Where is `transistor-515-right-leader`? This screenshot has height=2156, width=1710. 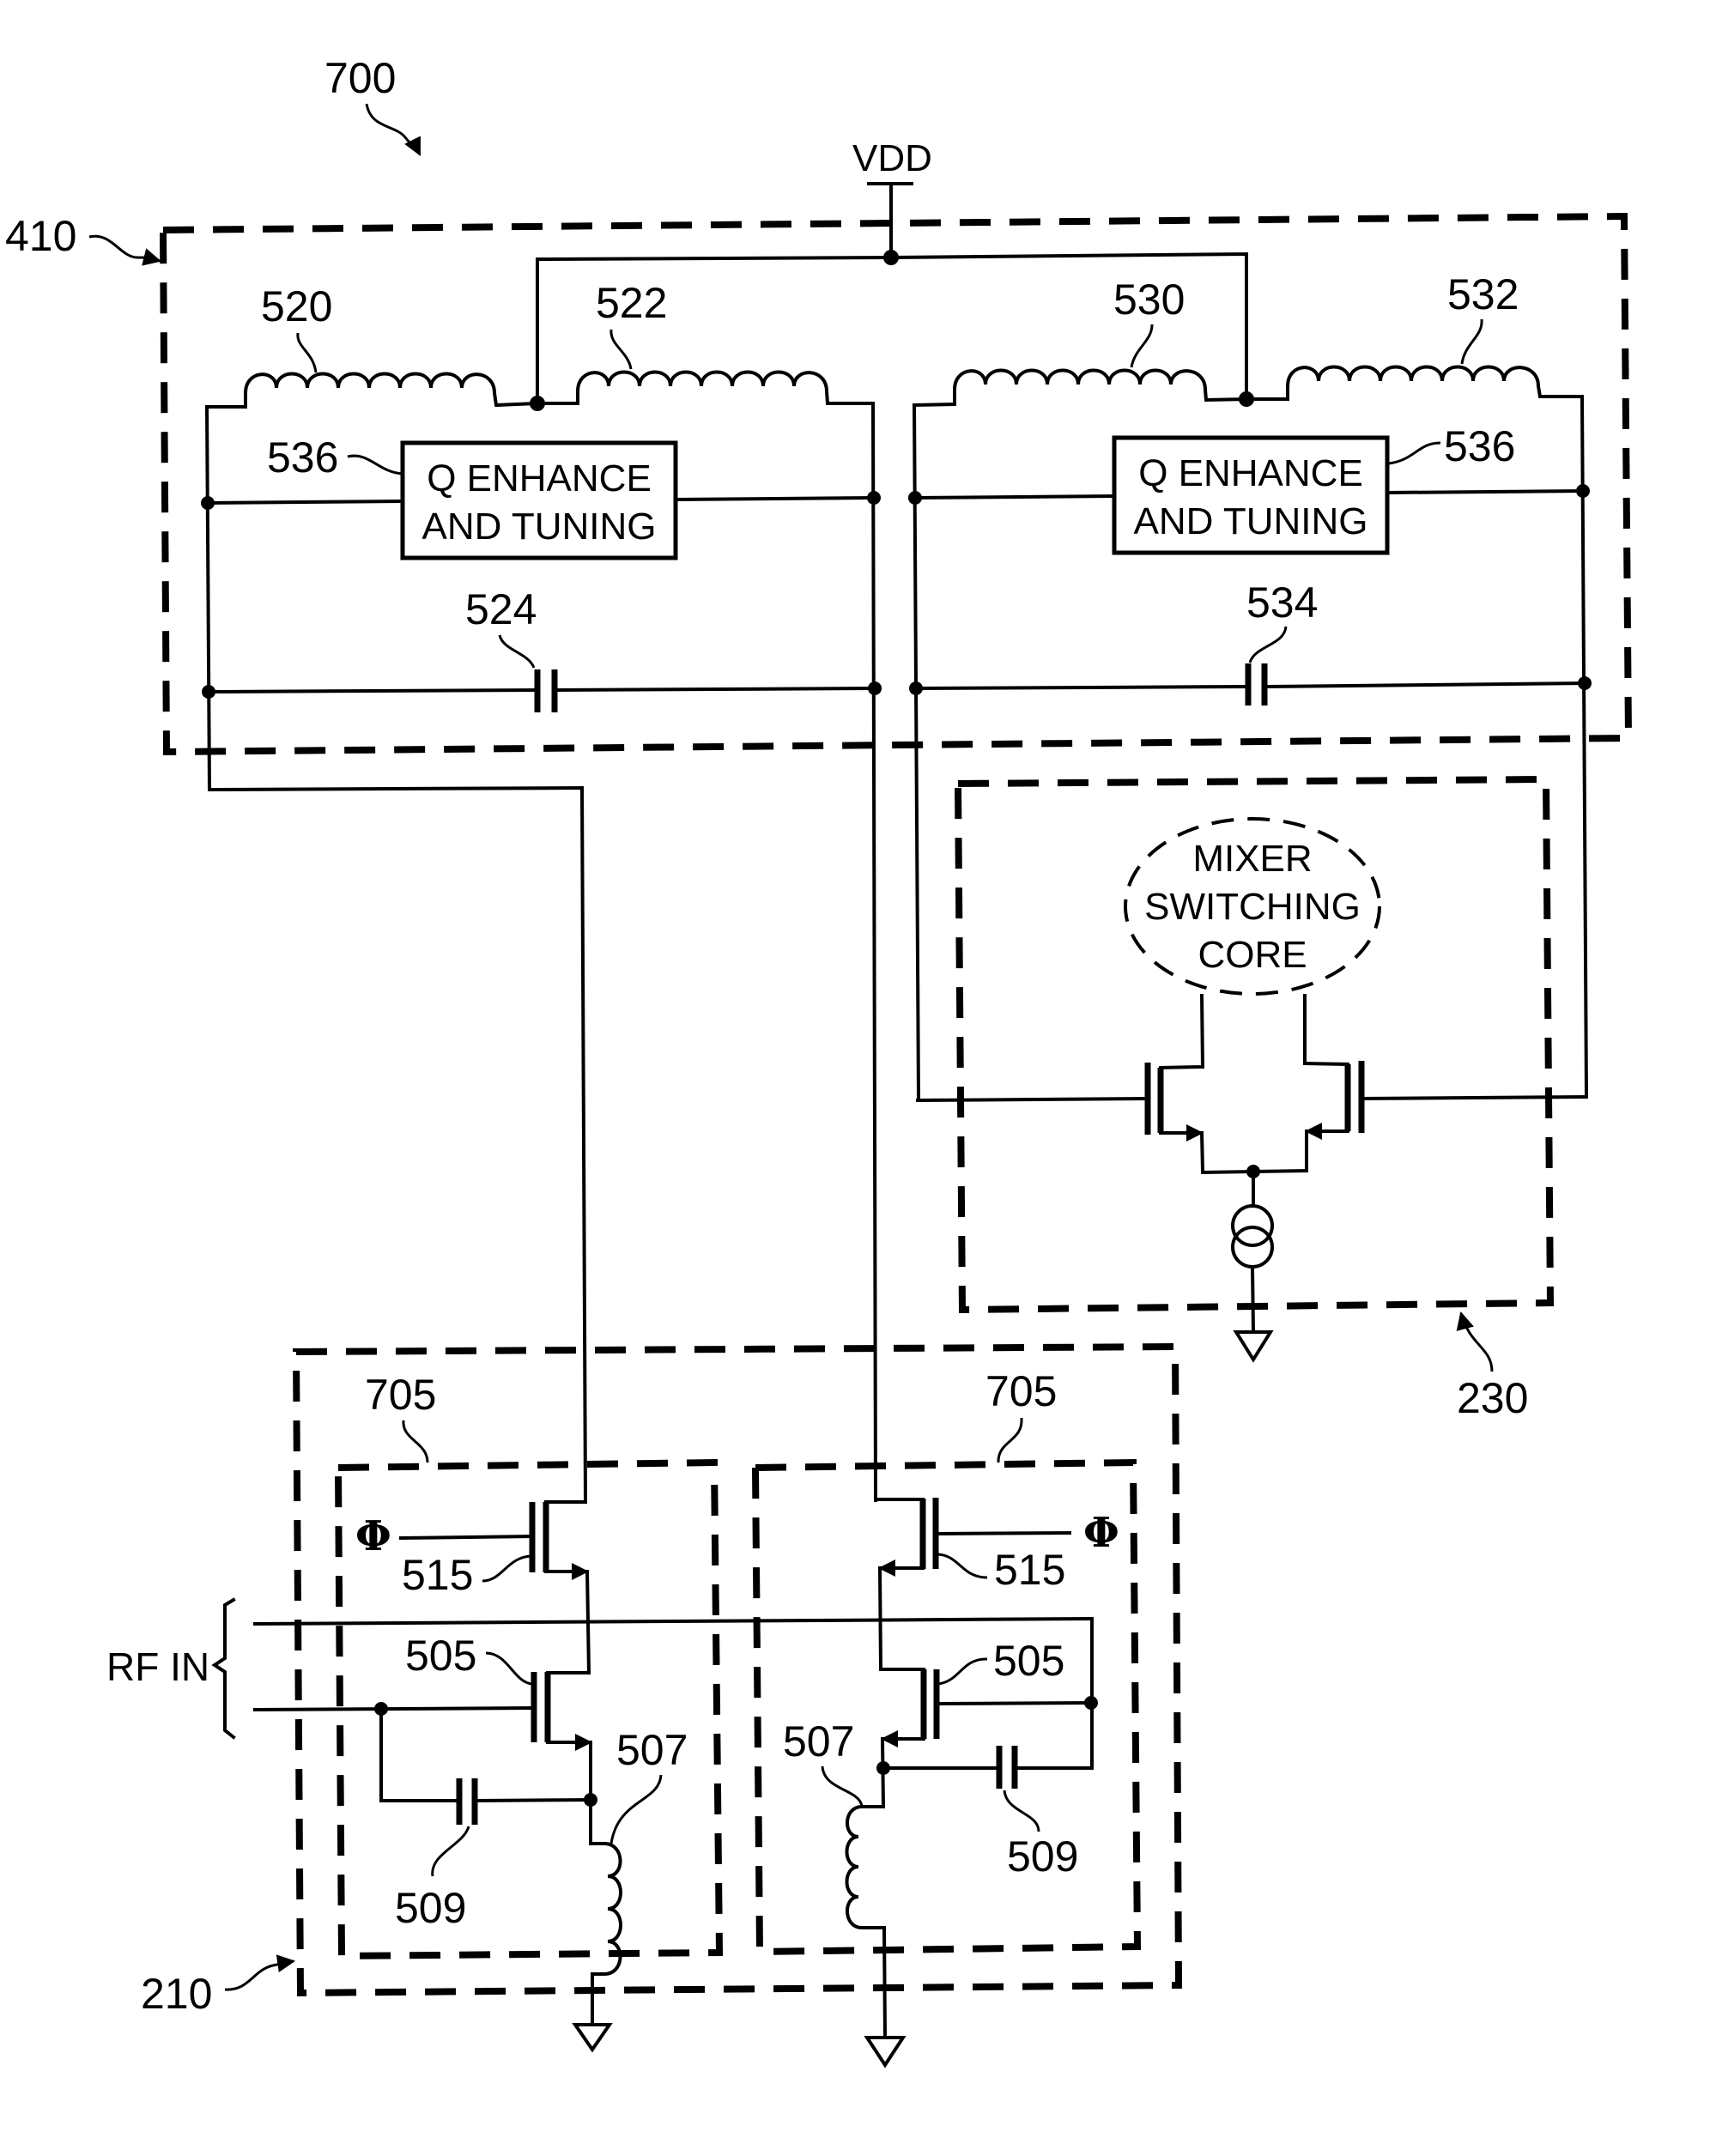 transistor-515-right-leader is located at coordinates (963, 1566).